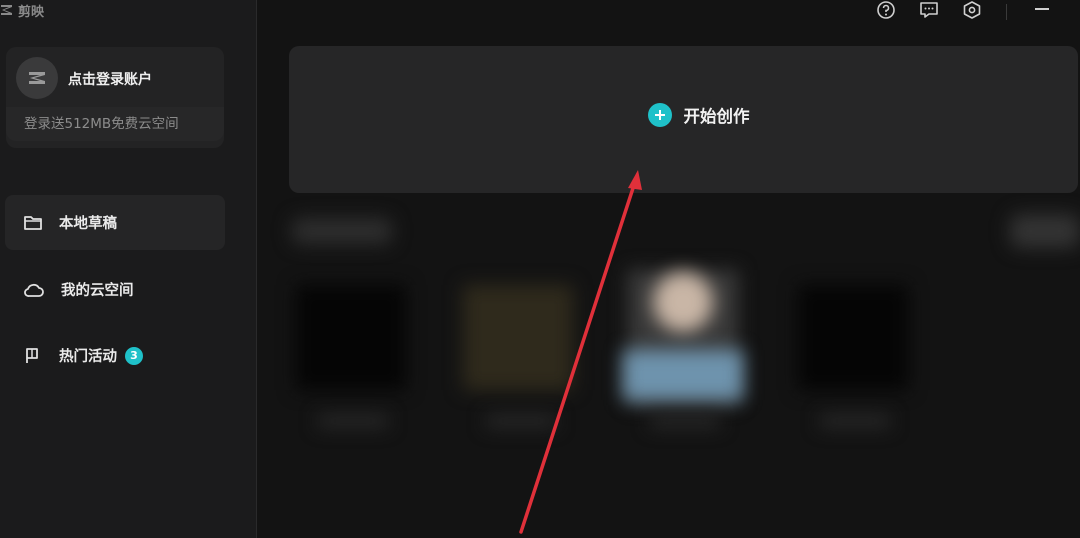  I want to click on feedback-icon, so click(929, 10).